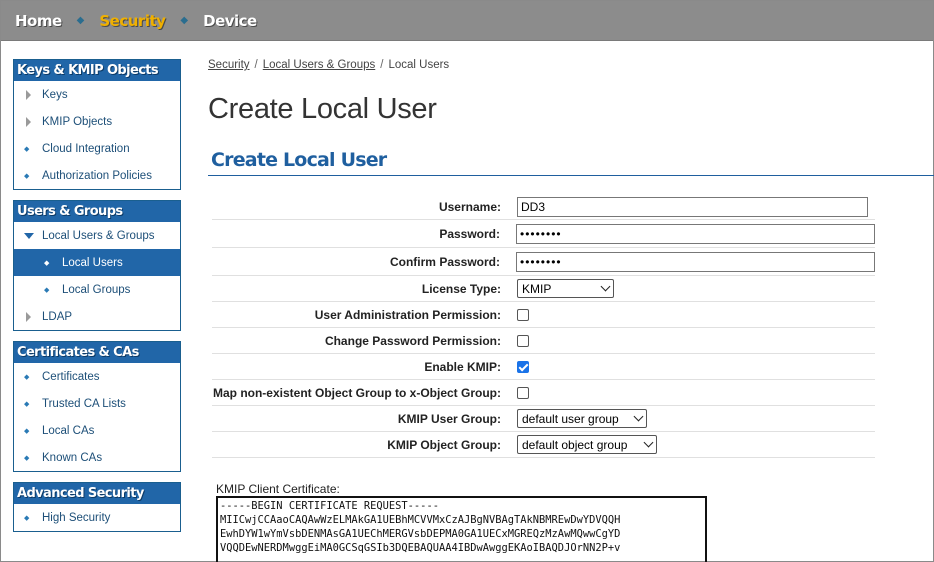  What do you see at coordinates (523, 314) in the screenshot?
I see `user-admin-permission-checkbox` at bounding box center [523, 314].